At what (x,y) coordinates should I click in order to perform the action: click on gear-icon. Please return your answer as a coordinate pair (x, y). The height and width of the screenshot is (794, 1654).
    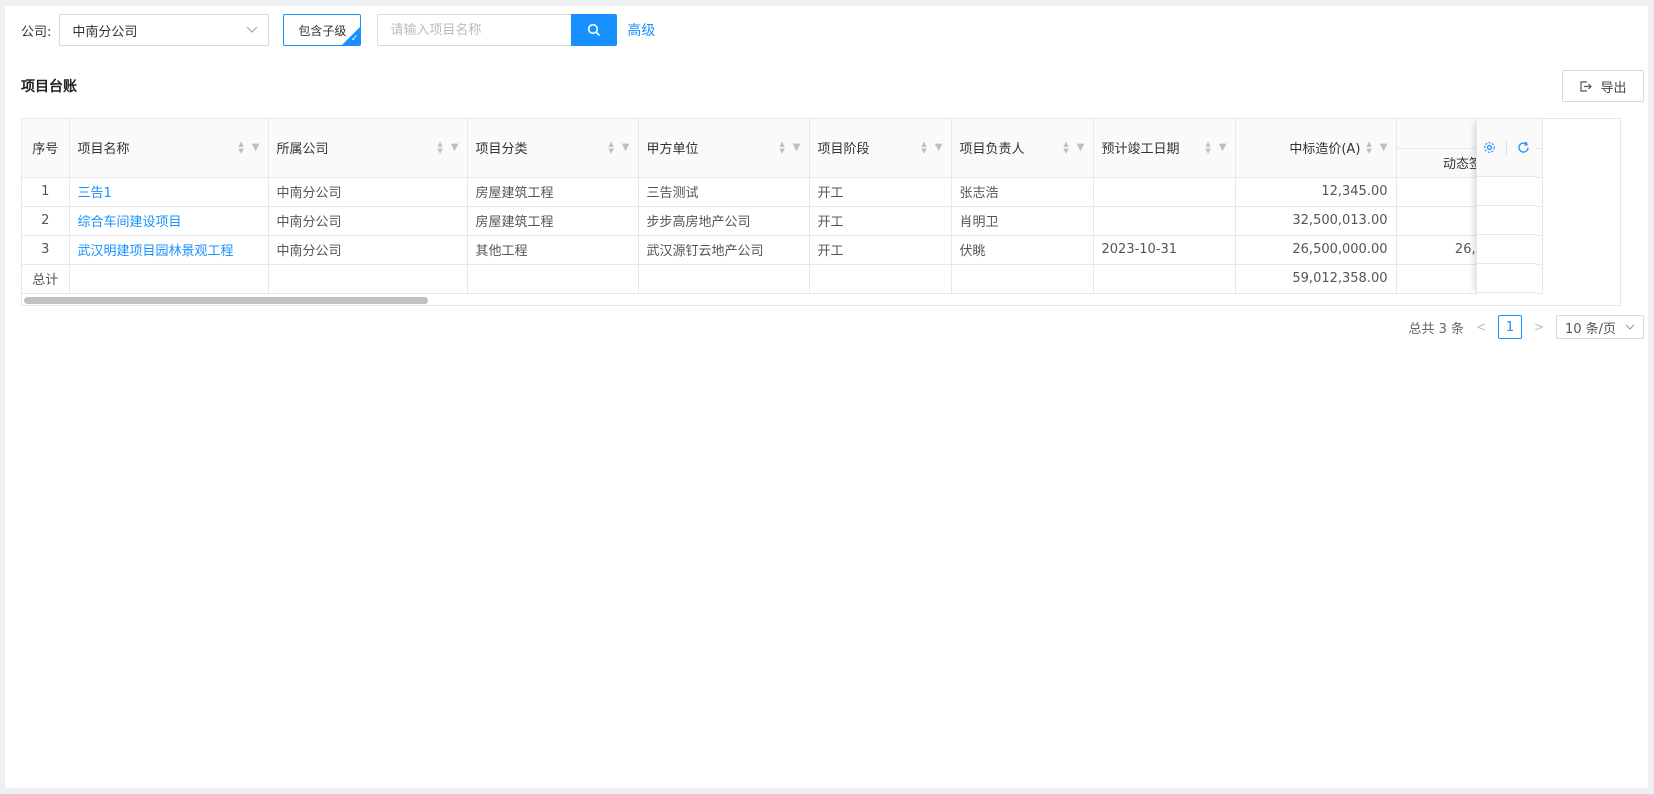
    Looking at the image, I should click on (1489, 147).